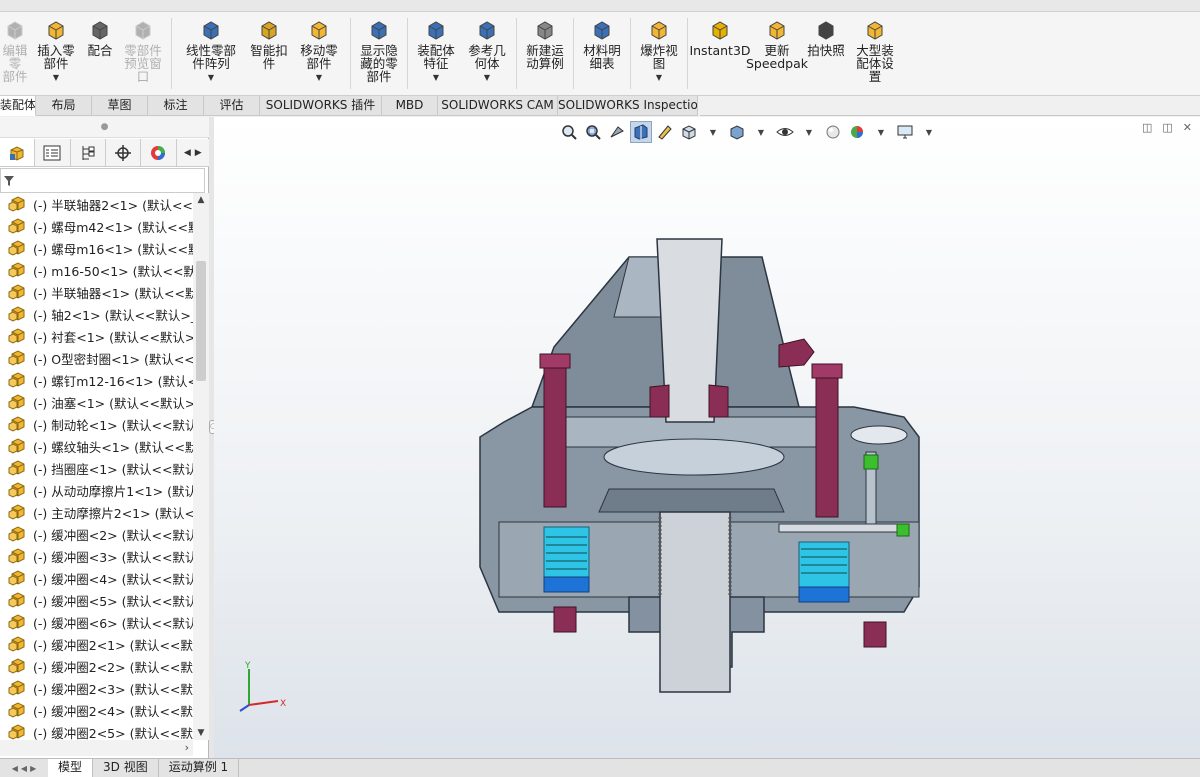 The width and height of the screenshot is (1200, 777). I want to click on tree-item: (-) 缓冲圈2<3> (默认<<默认, so click(96, 688).